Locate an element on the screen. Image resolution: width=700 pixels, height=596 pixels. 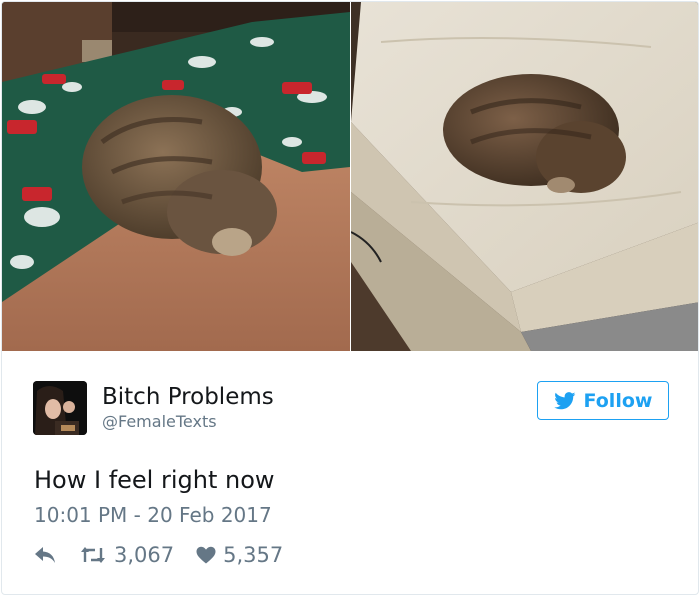
follow-button: Follow is located at coordinates (603, 400).